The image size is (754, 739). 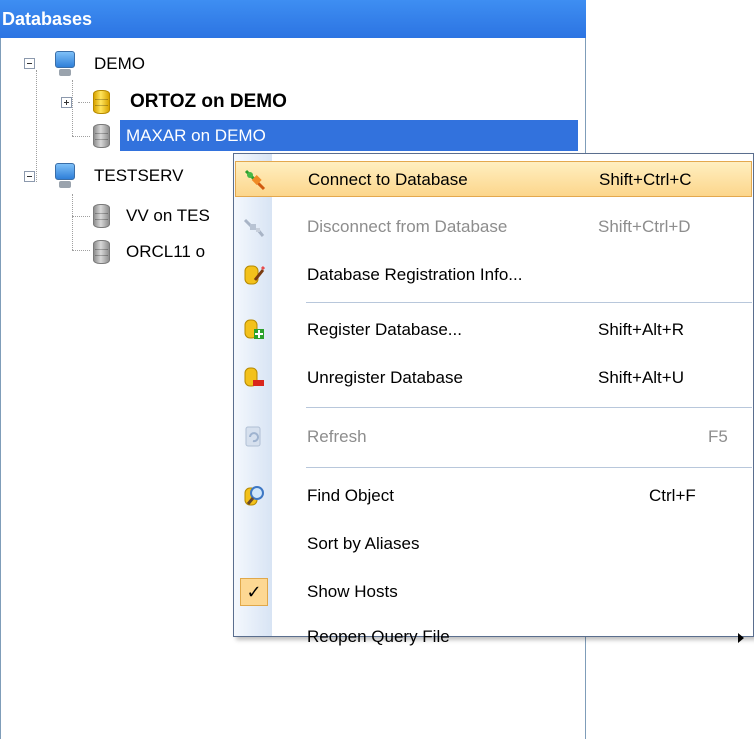 I want to click on menu-item-label: Sort by Aliases, so click(x=363, y=543).